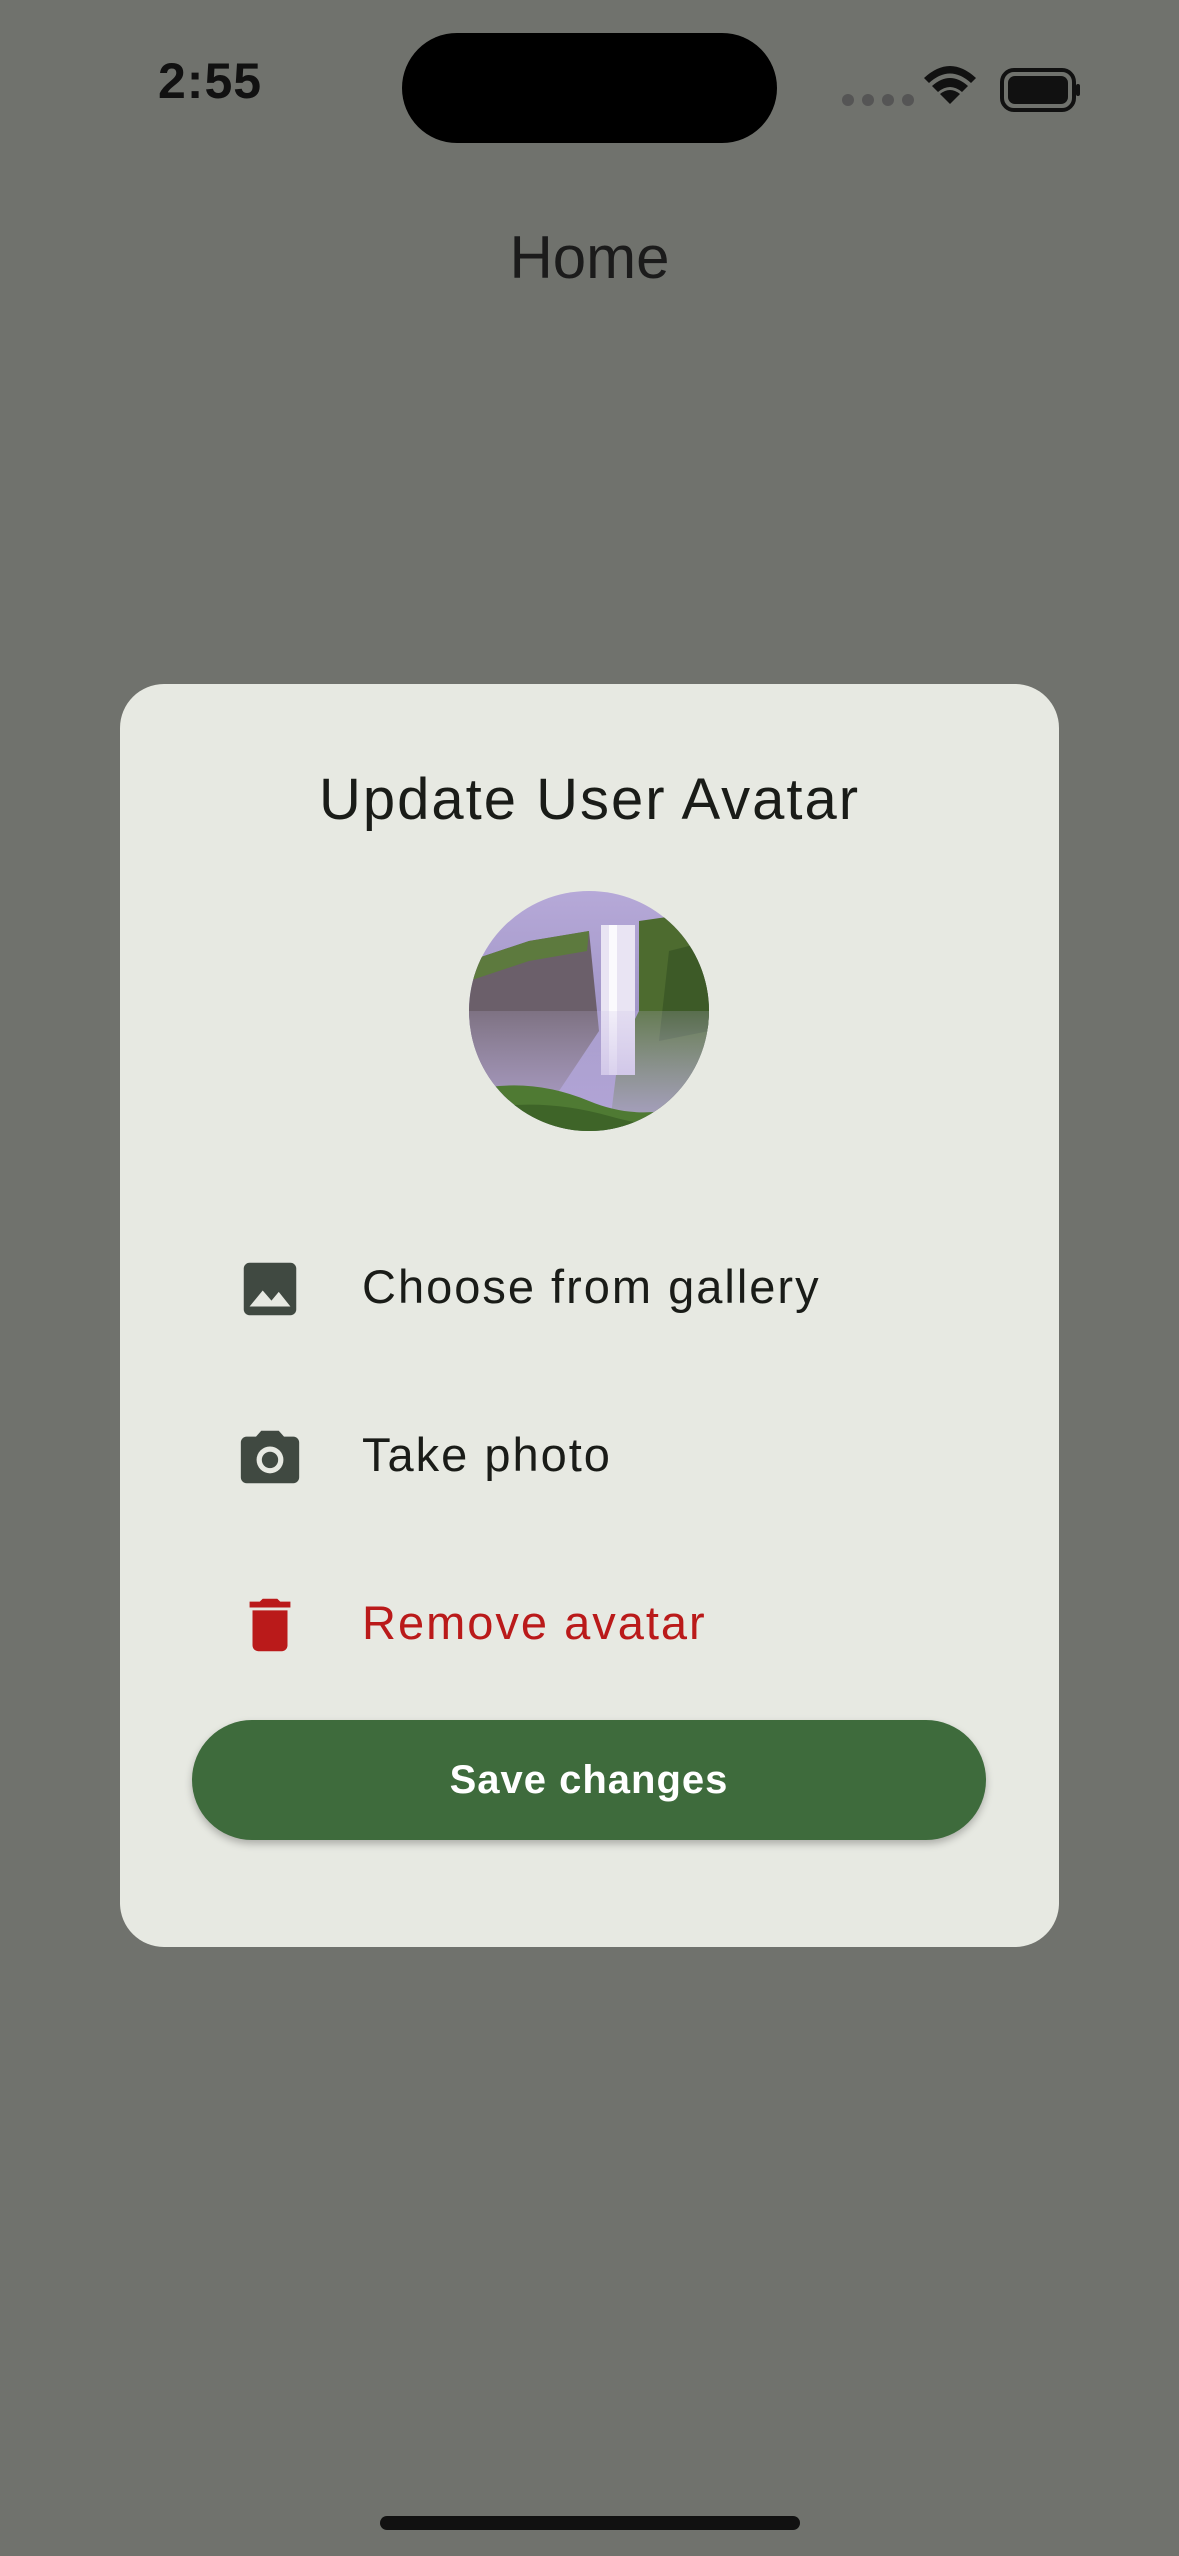 The width and height of the screenshot is (1179, 2556). What do you see at coordinates (878, 100) in the screenshot?
I see `signal-icon` at bounding box center [878, 100].